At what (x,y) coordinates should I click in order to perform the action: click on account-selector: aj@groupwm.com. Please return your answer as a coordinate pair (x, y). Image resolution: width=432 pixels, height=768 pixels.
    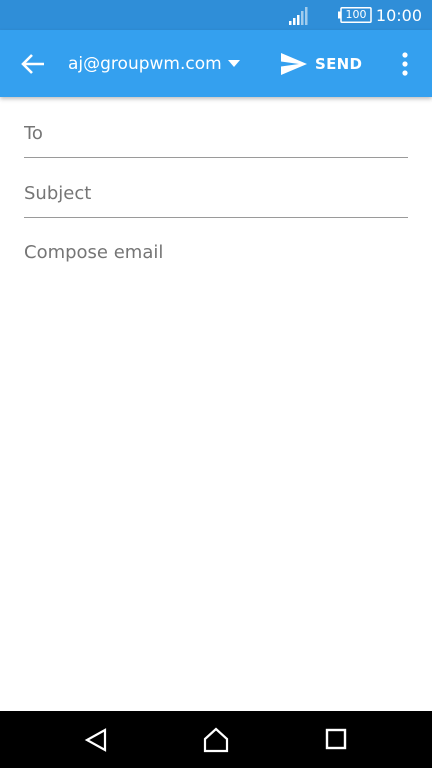
    Looking at the image, I should click on (154, 63).